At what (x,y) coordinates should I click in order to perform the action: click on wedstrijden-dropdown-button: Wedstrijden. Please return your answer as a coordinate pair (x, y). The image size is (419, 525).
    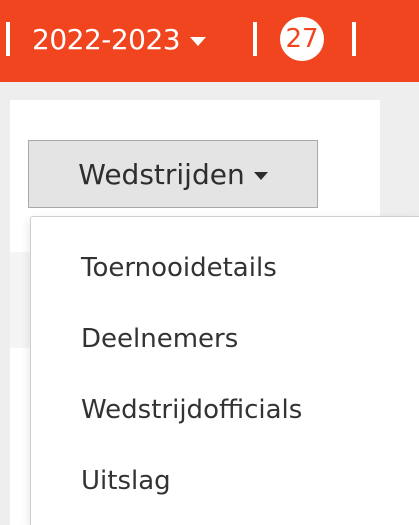
    Looking at the image, I should click on (173, 174).